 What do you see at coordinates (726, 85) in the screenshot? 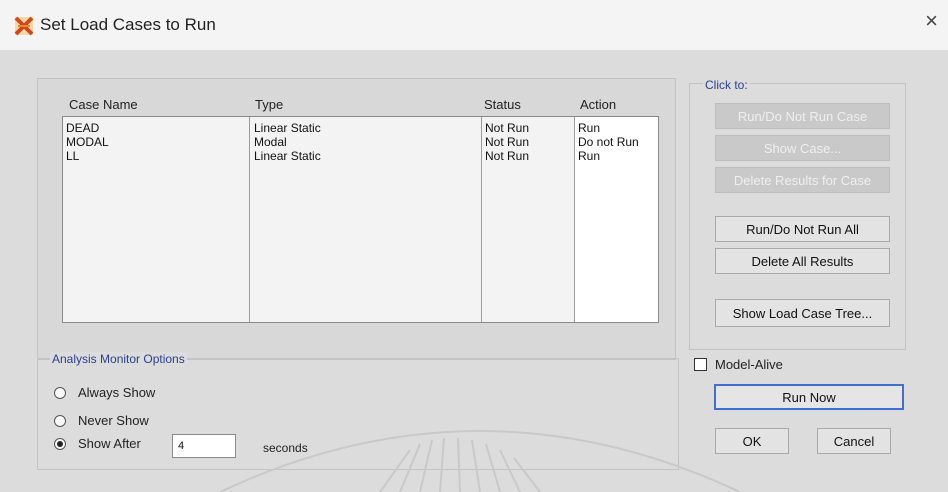
I see `click-to-label: Click to:` at bounding box center [726, 85].